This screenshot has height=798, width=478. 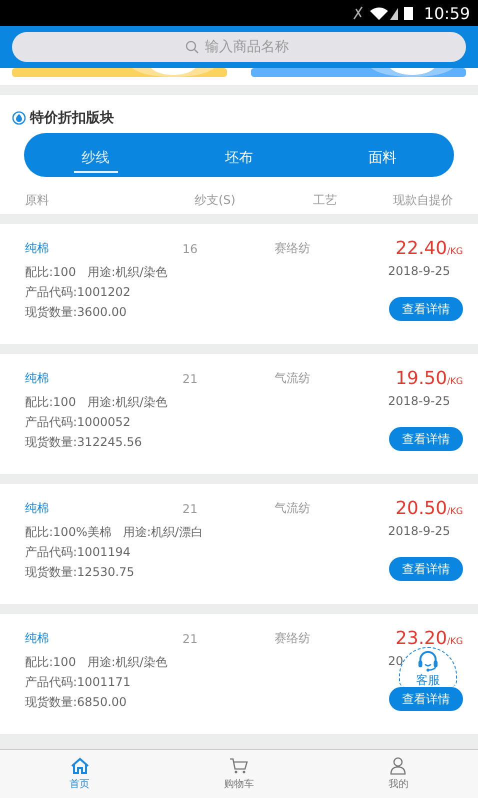 I want to click on product-code: 产品代码:1001202, so click(x=78, y=292).